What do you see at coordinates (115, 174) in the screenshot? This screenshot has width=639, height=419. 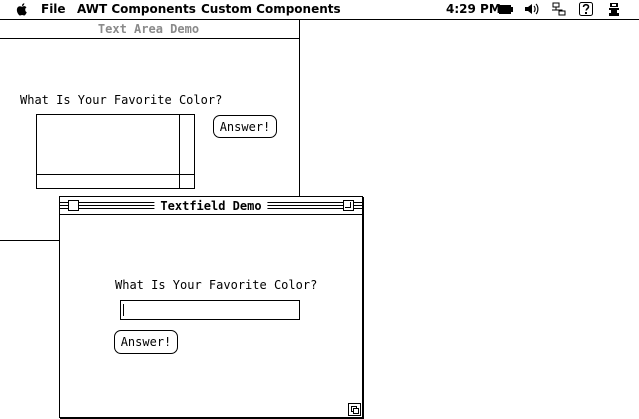 I see `horizontal-scrollbar` at bounding box center [115, 174].